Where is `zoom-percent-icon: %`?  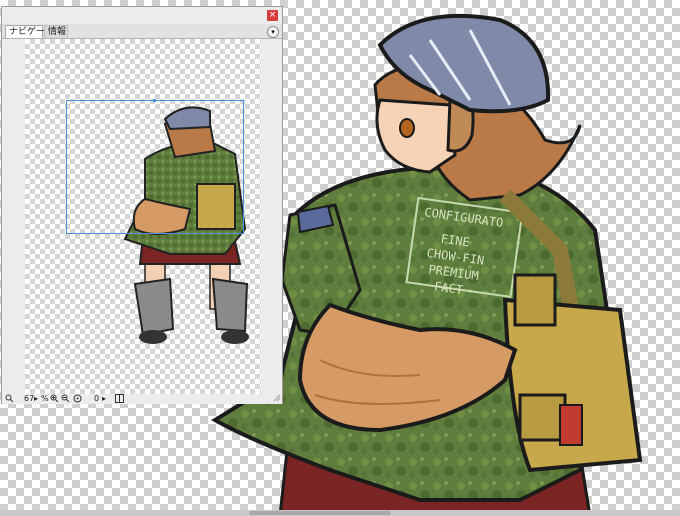 zoom-percent-icon: % is located at coordinates (45, 398).